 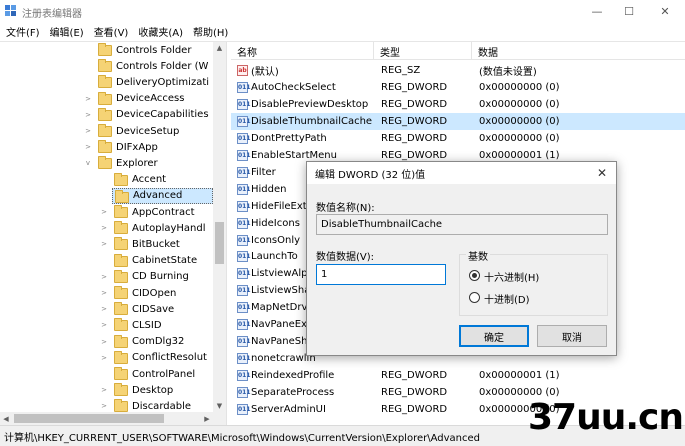 What do you see at coordinates (154, 50) in the screenshot?
I see `tree-item: Controls Folder` at bounding box center [154, 50].